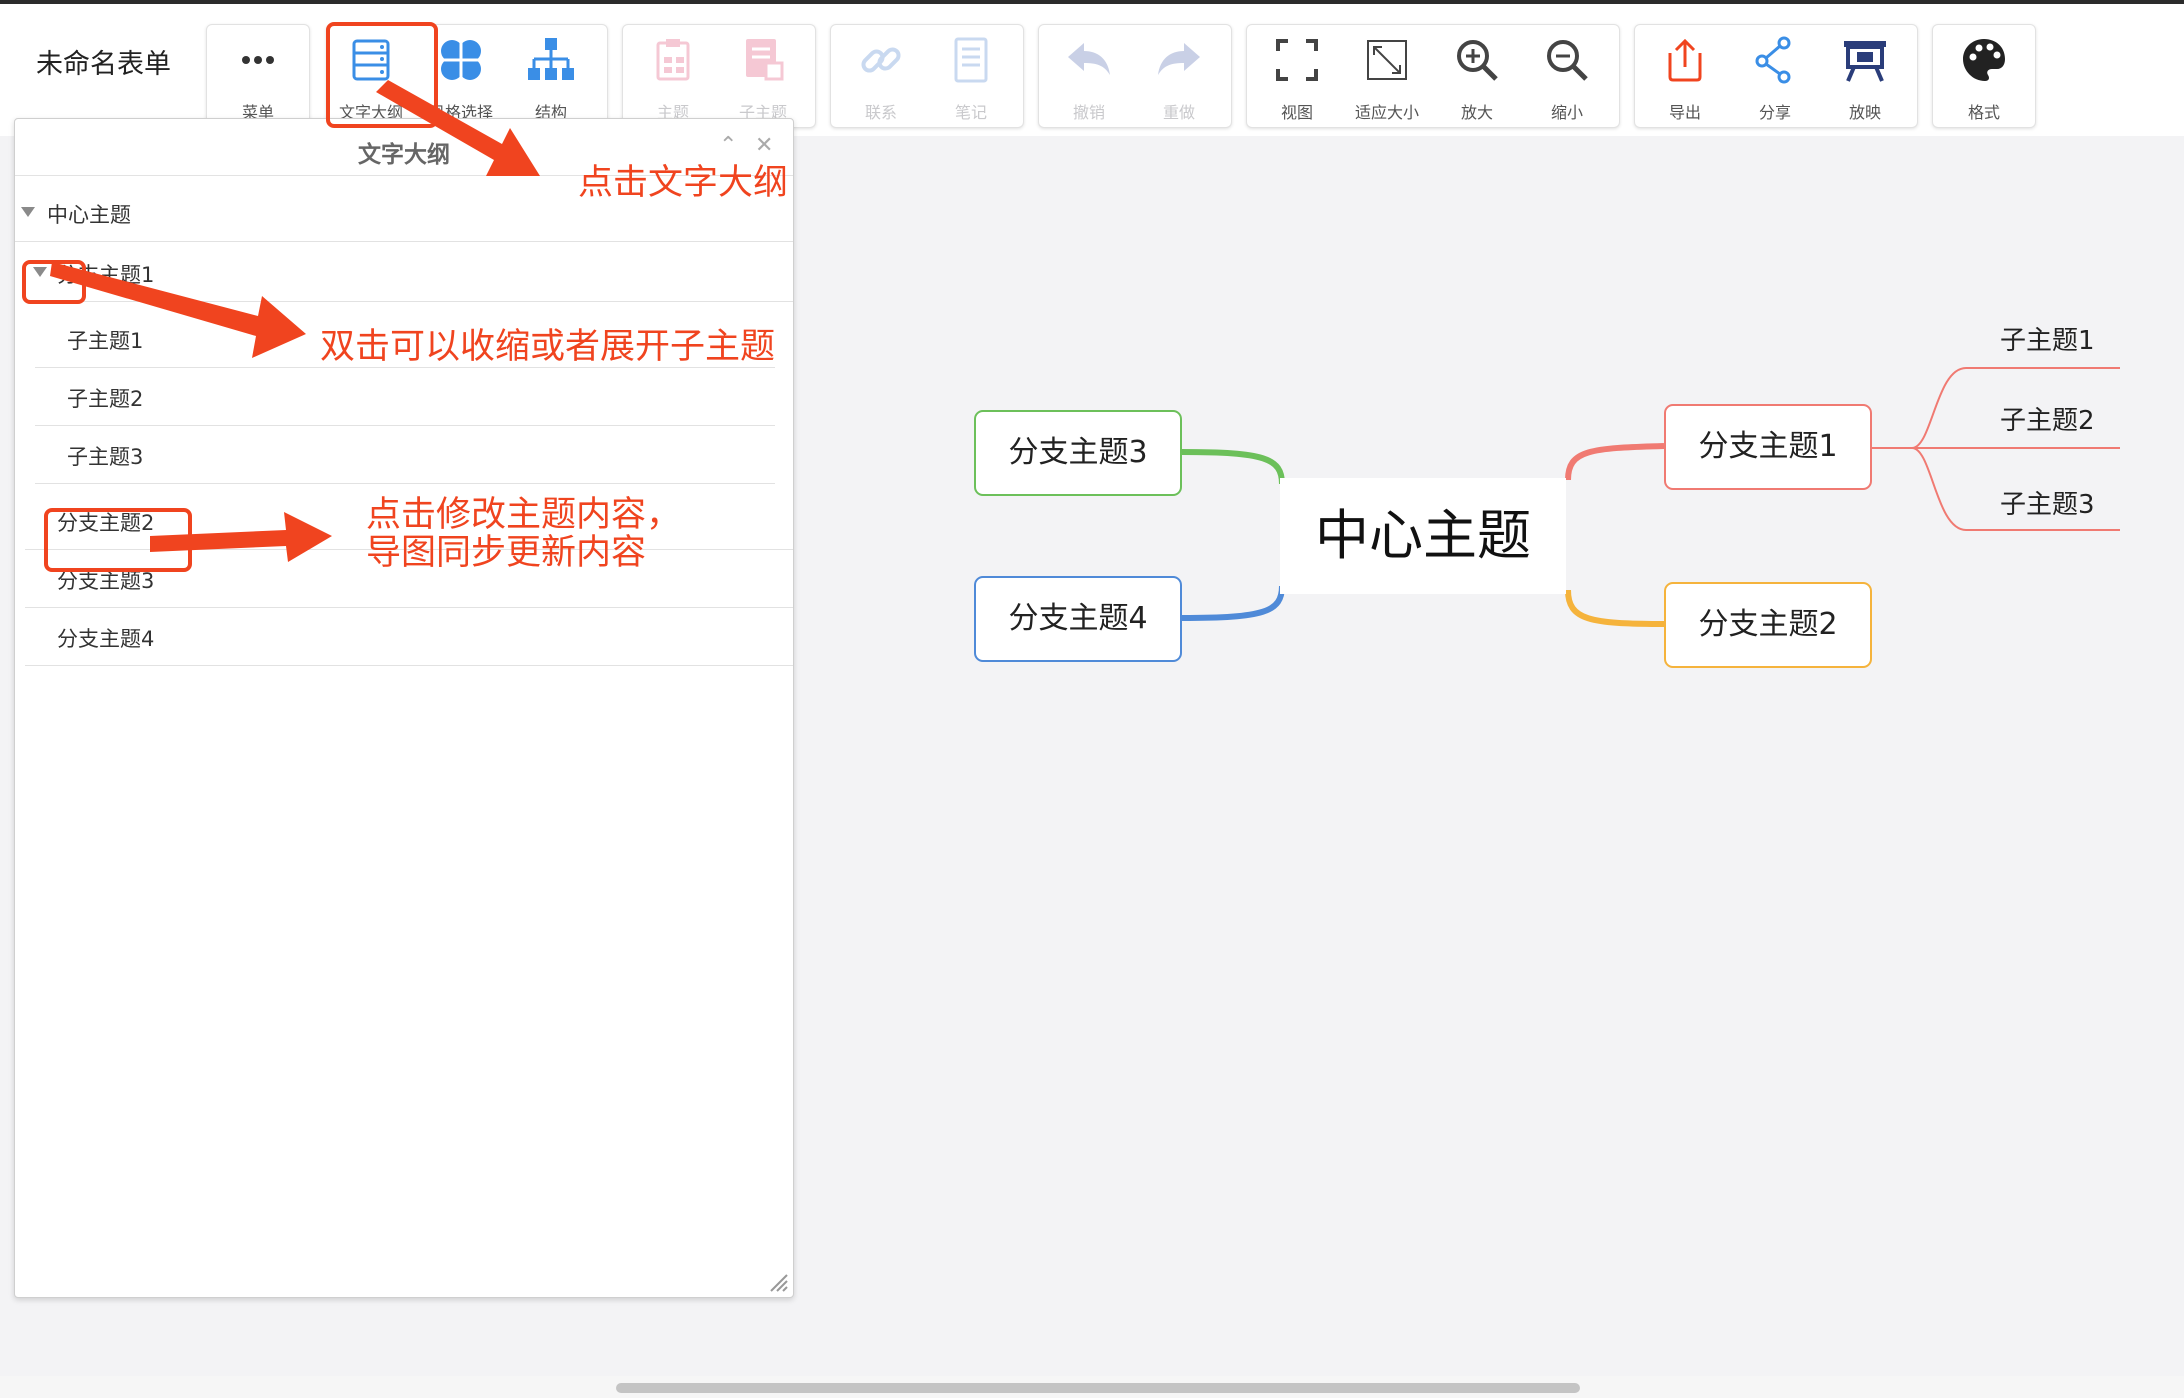 The height and width of the screenshot is (1398, 2184). Describe the element at coordinates (1098, 1388) in the screenshot. I see `horizontal-scrollbar-thumb` at that location.